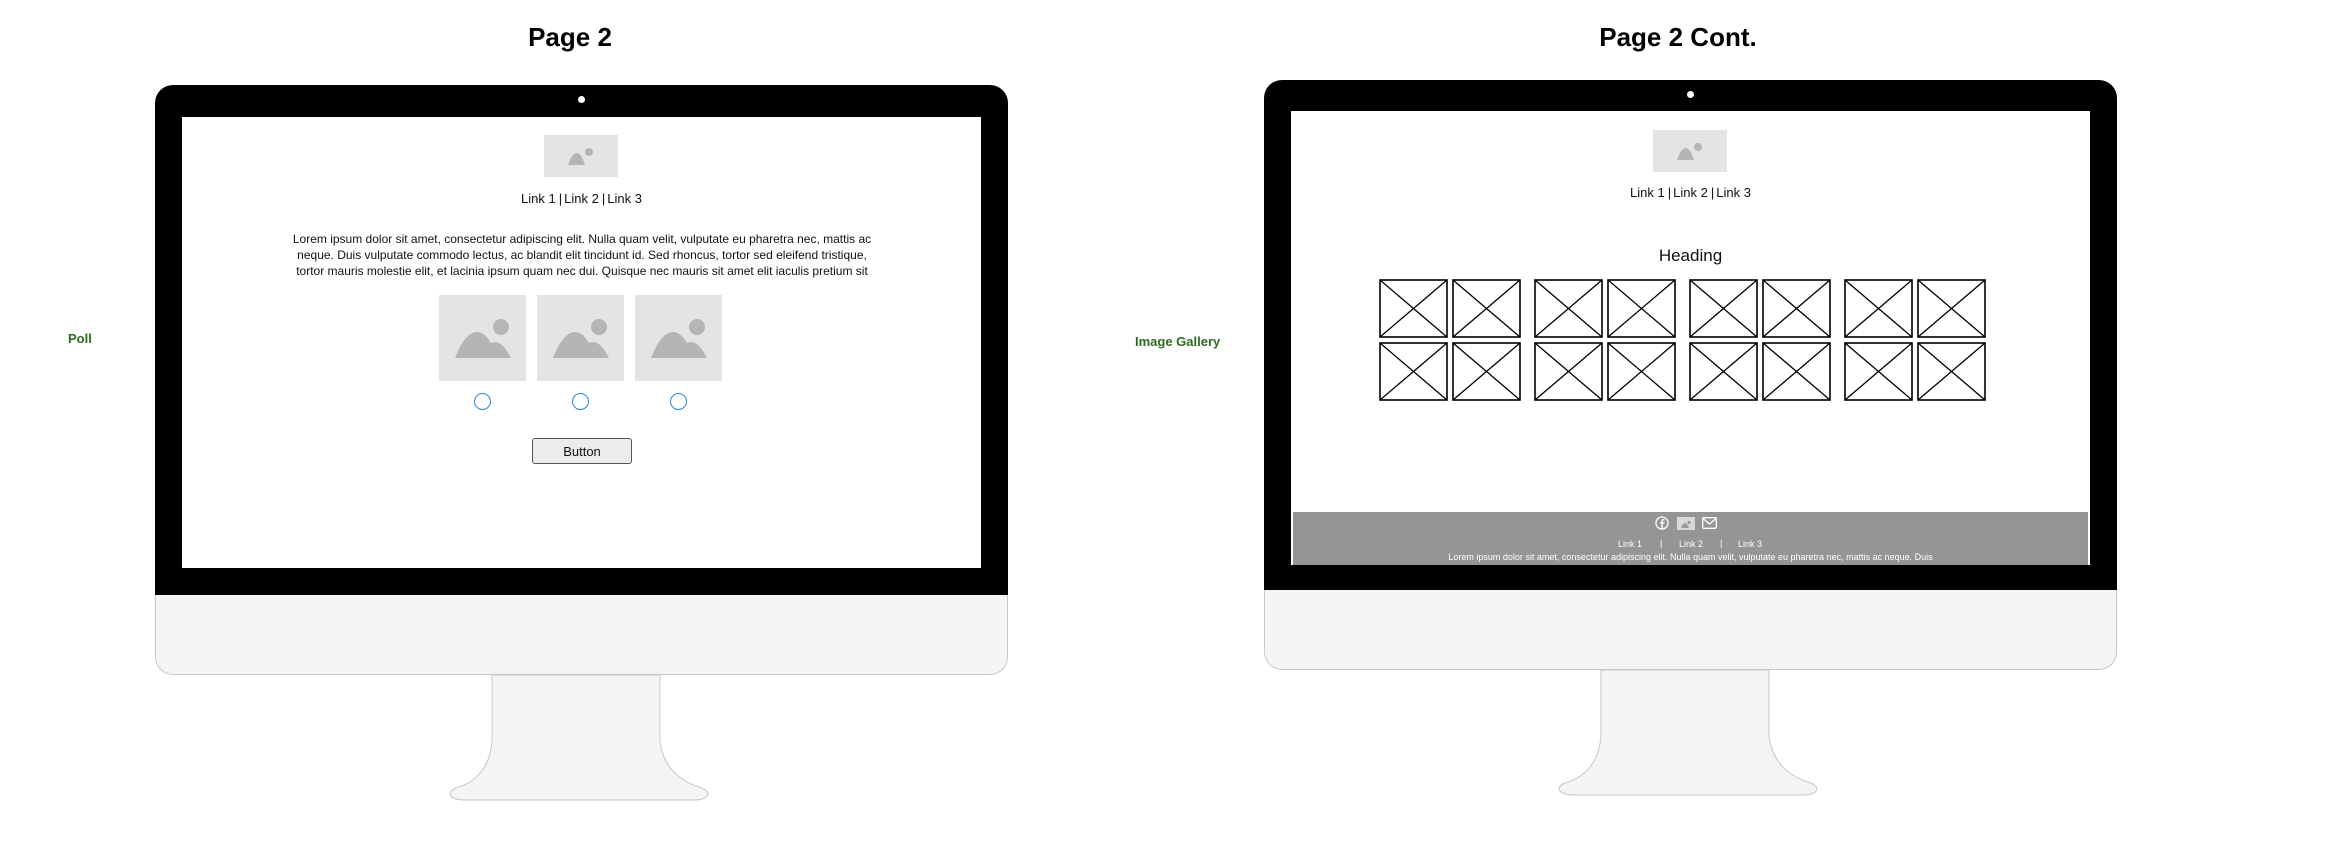 The width and height of the screenshot is (2326, 852). I want to click on footer-link-3: Link 3, so click(1750, 544).